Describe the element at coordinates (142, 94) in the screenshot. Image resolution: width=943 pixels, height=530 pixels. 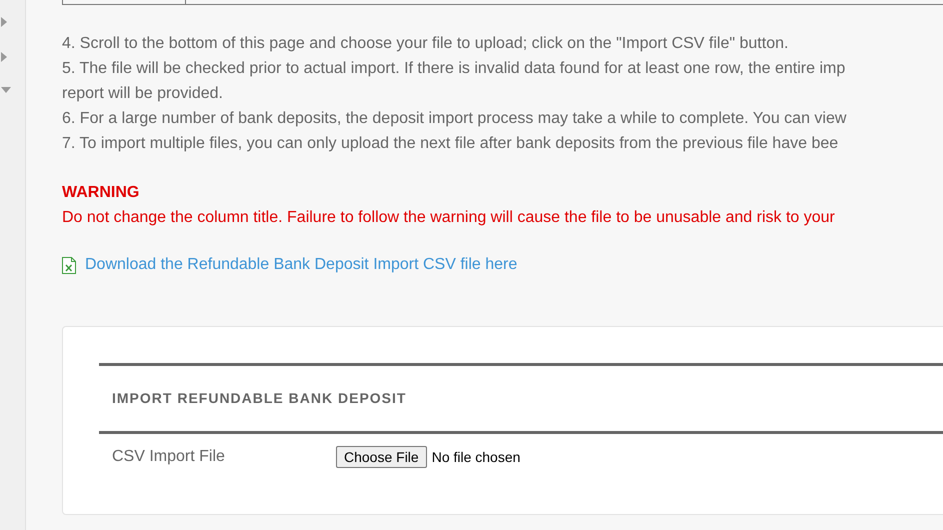
I see `instruction-text: report will be provided.` at that location.